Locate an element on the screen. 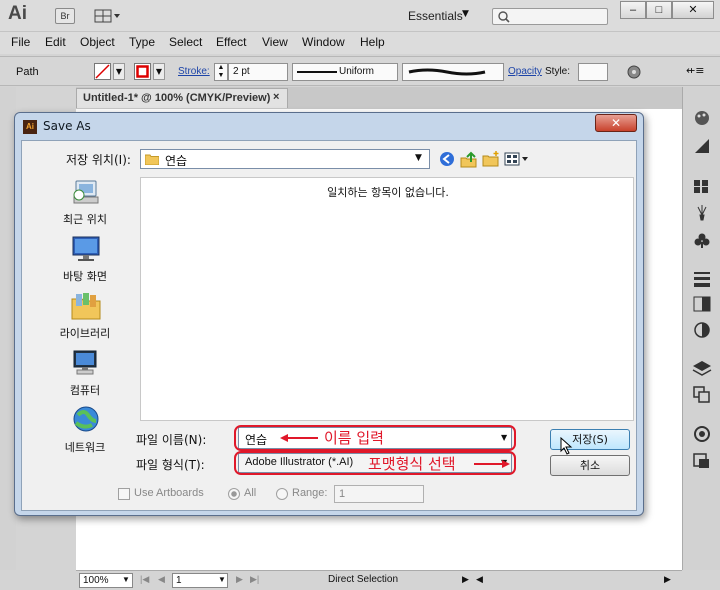  back-icon is located at coordinates (447, 159).